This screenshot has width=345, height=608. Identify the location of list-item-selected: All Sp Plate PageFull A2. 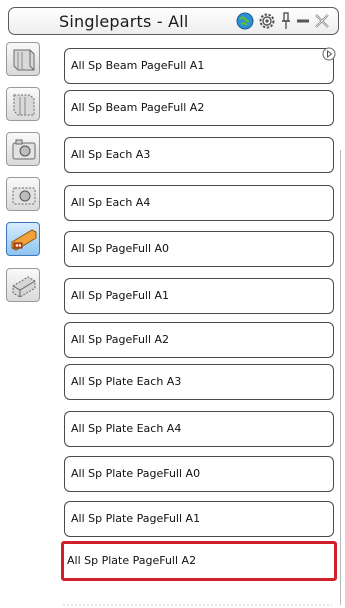
(199, 561).